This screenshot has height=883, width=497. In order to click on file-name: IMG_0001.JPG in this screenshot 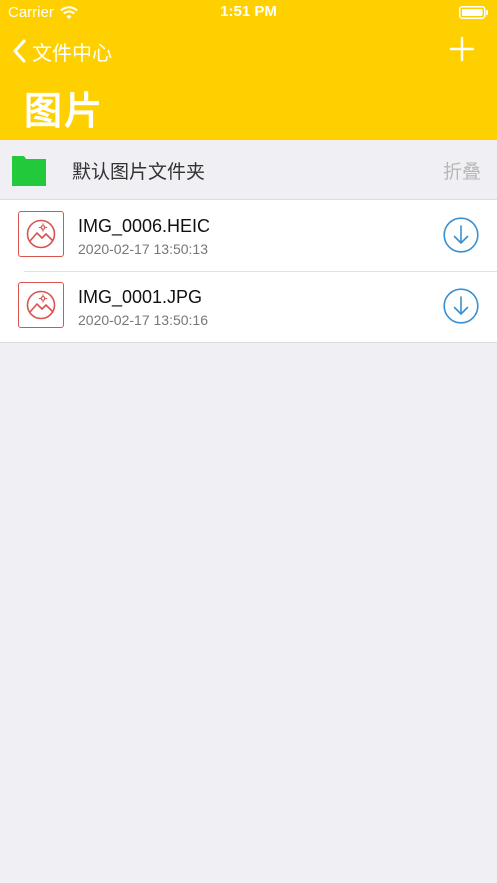, I will do `click(140, 297)`.